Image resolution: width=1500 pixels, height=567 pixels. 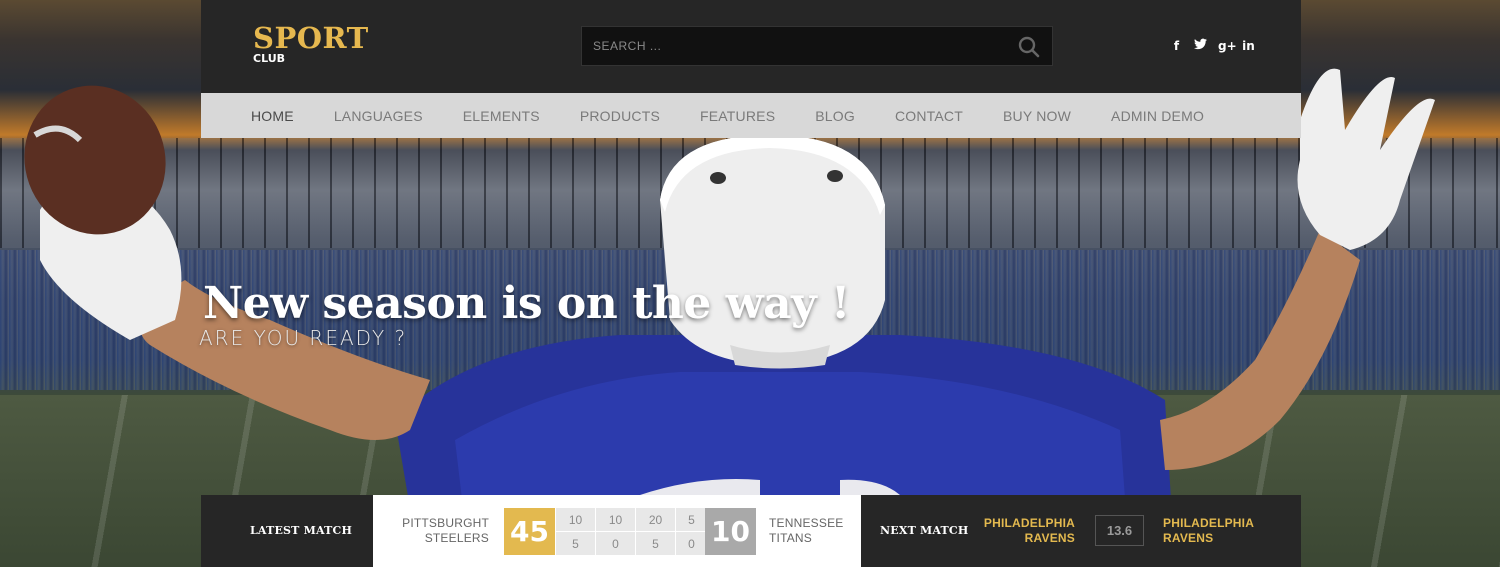 What do you see at coordinates (835, 116) in the screenshot?
I see `nav-item-blog: BLOG` at bounding box center [835, 116].